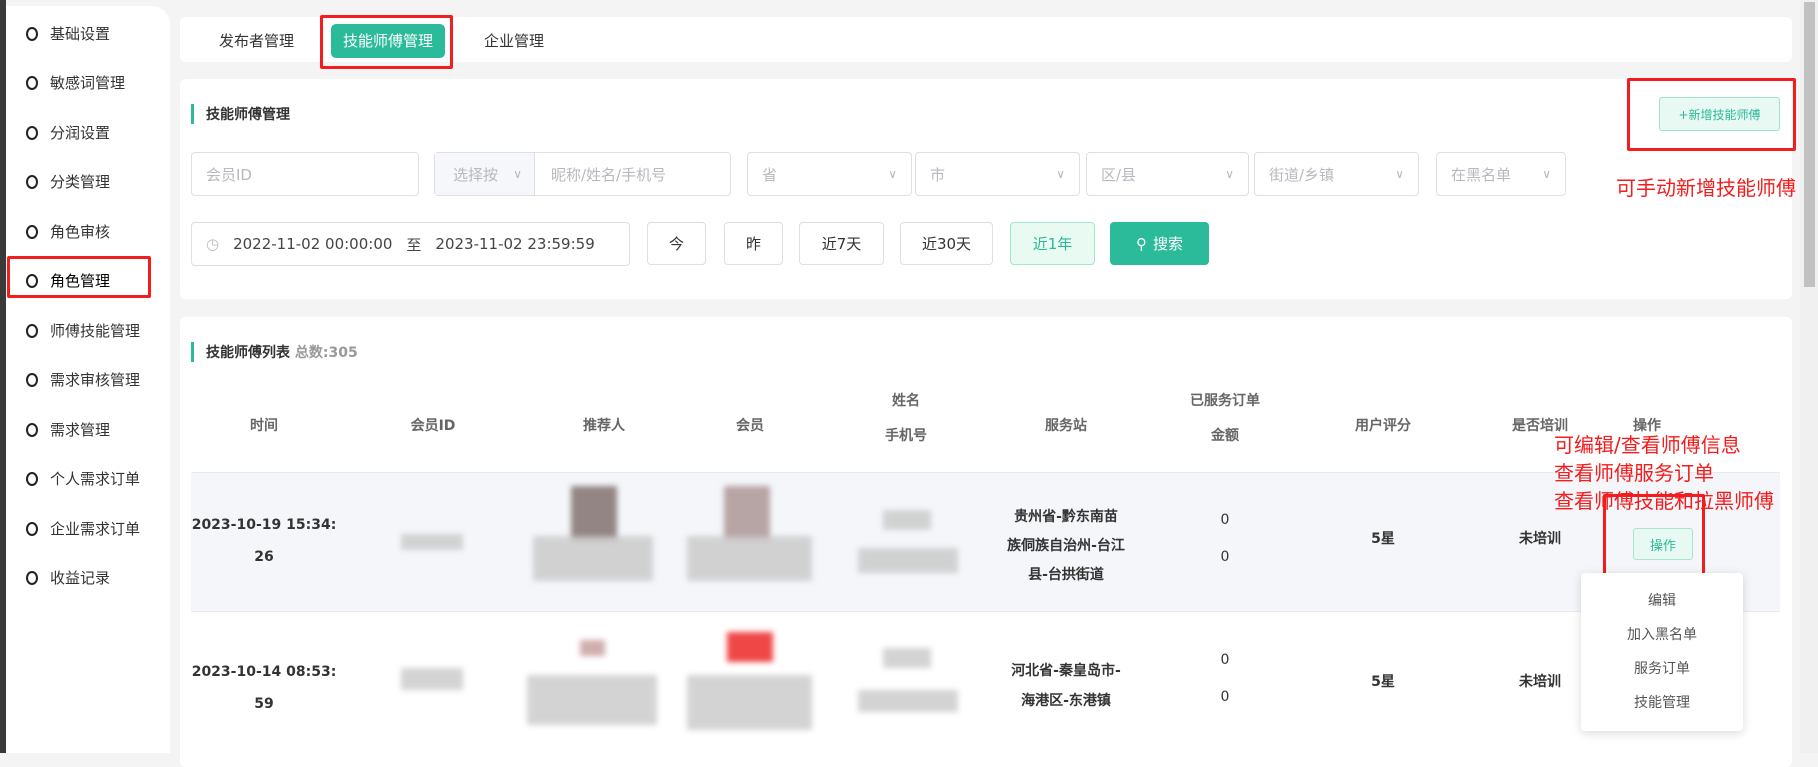  I want to click on search-label: 搜索, so click(1167, 244).